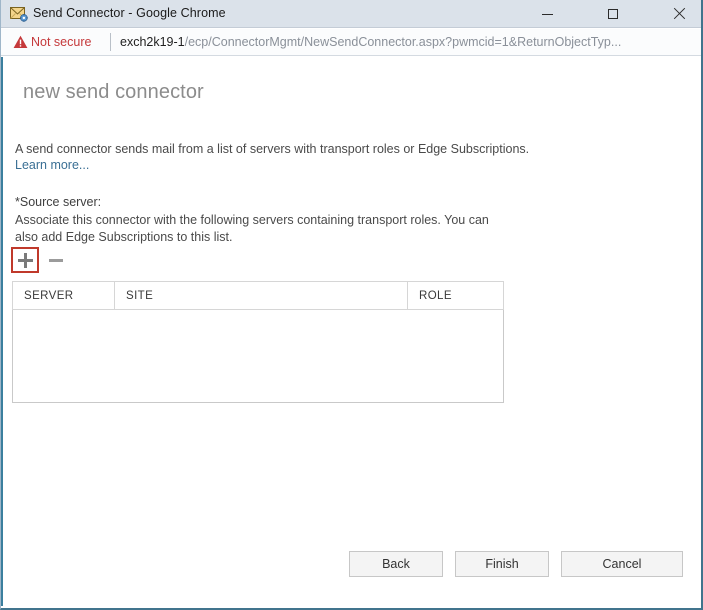 Image resolution: width=703 pixels, height=610 pixels. What do you see at coordinates (19, 14) in the screenshot?
I see `envelope-gear-icon` at bounding box center [19, 14].